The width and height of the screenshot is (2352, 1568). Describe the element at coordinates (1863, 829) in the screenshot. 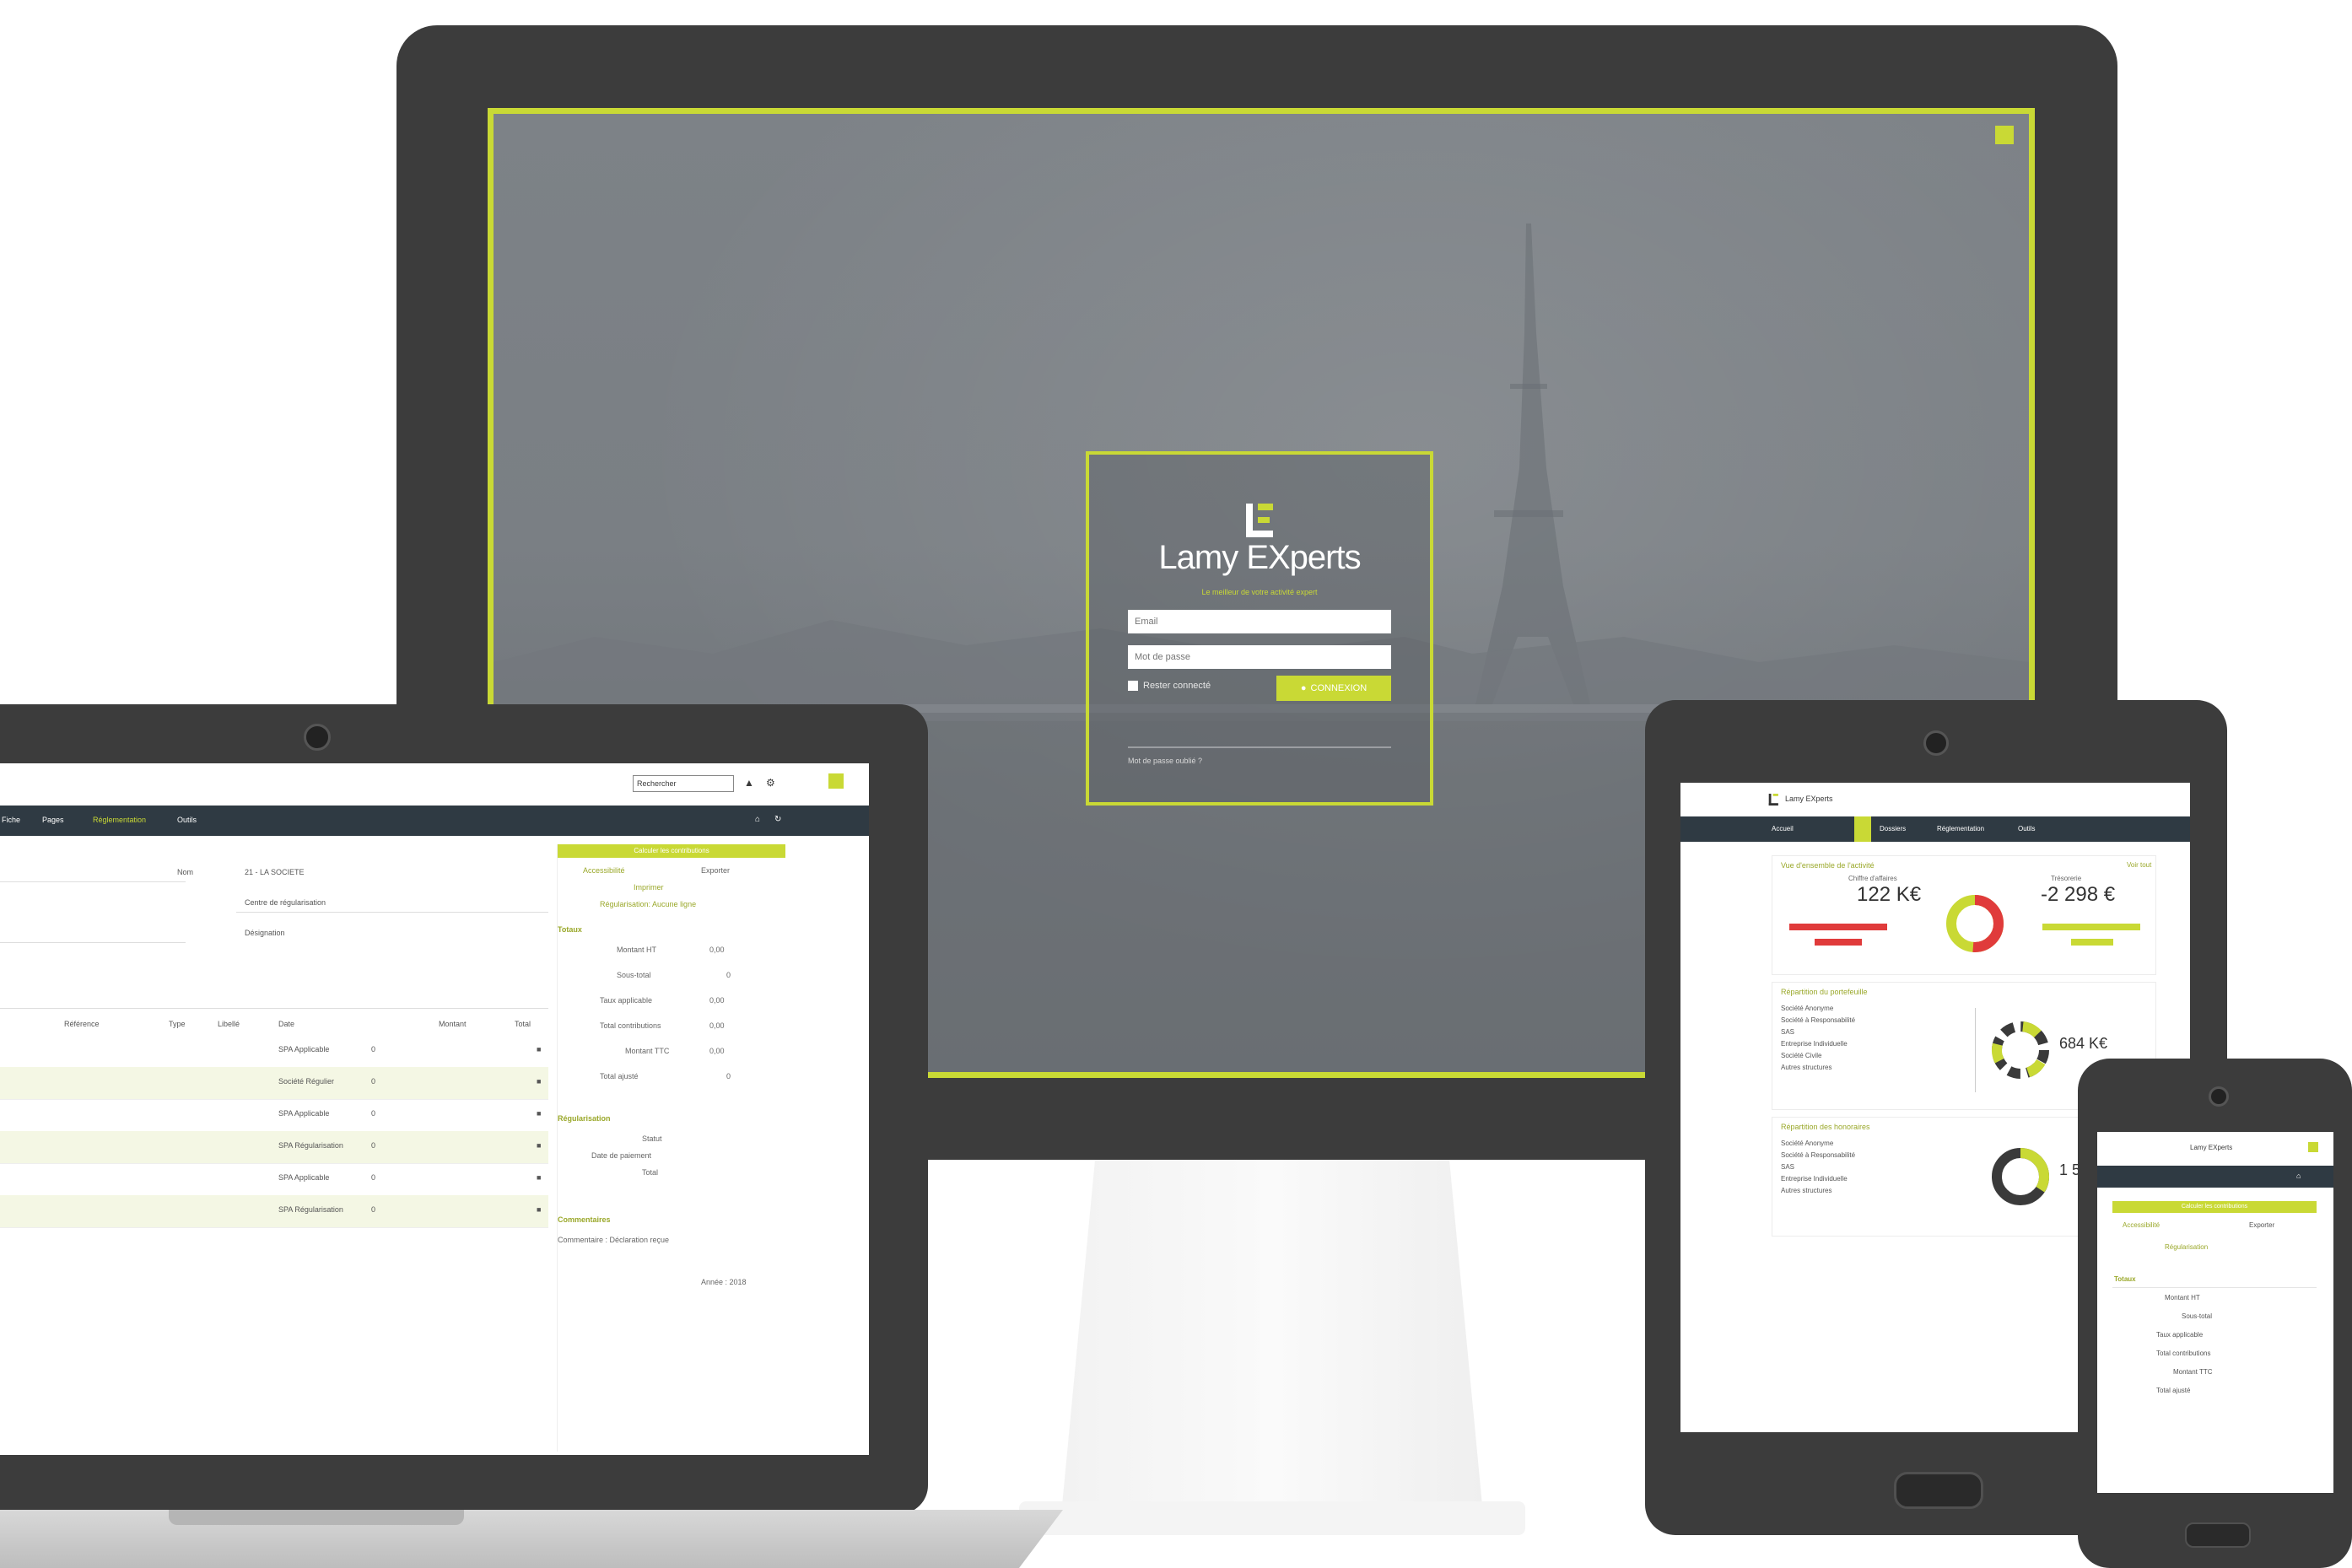

I see `nav-active-indicator` at that location.